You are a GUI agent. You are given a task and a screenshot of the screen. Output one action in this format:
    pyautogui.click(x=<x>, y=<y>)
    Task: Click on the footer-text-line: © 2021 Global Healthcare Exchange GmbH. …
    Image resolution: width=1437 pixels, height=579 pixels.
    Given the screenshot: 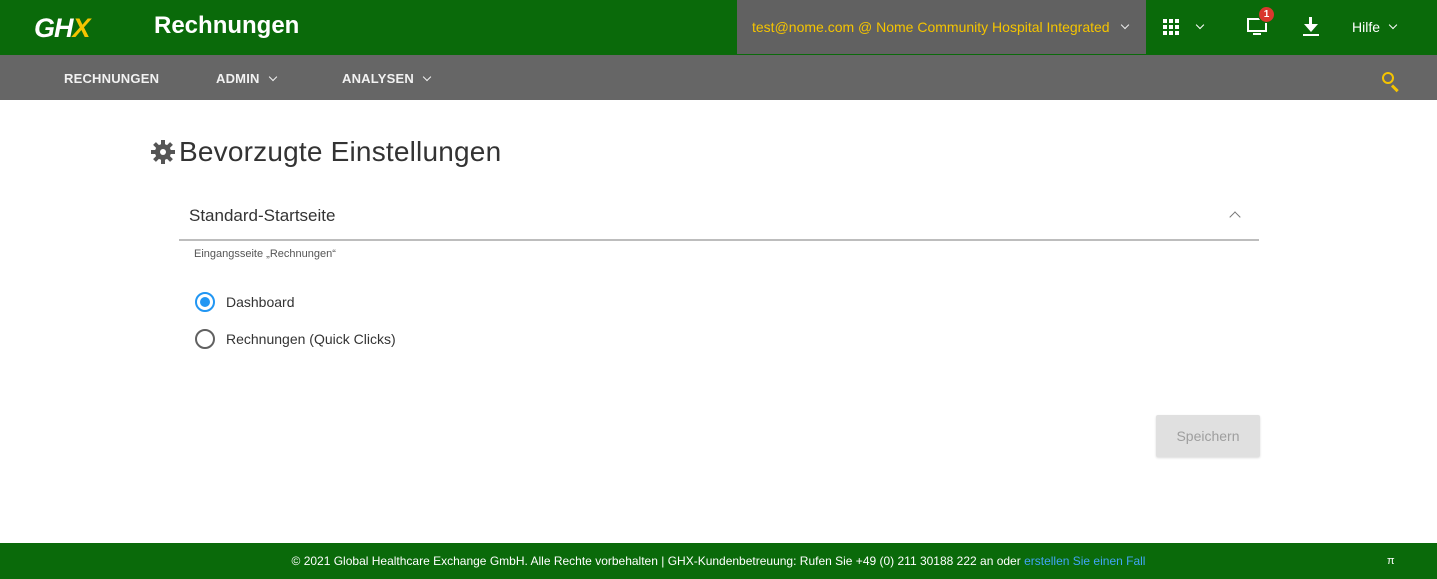 What is the action you would take?
    pyautogui.click(x=718, y=561)
    